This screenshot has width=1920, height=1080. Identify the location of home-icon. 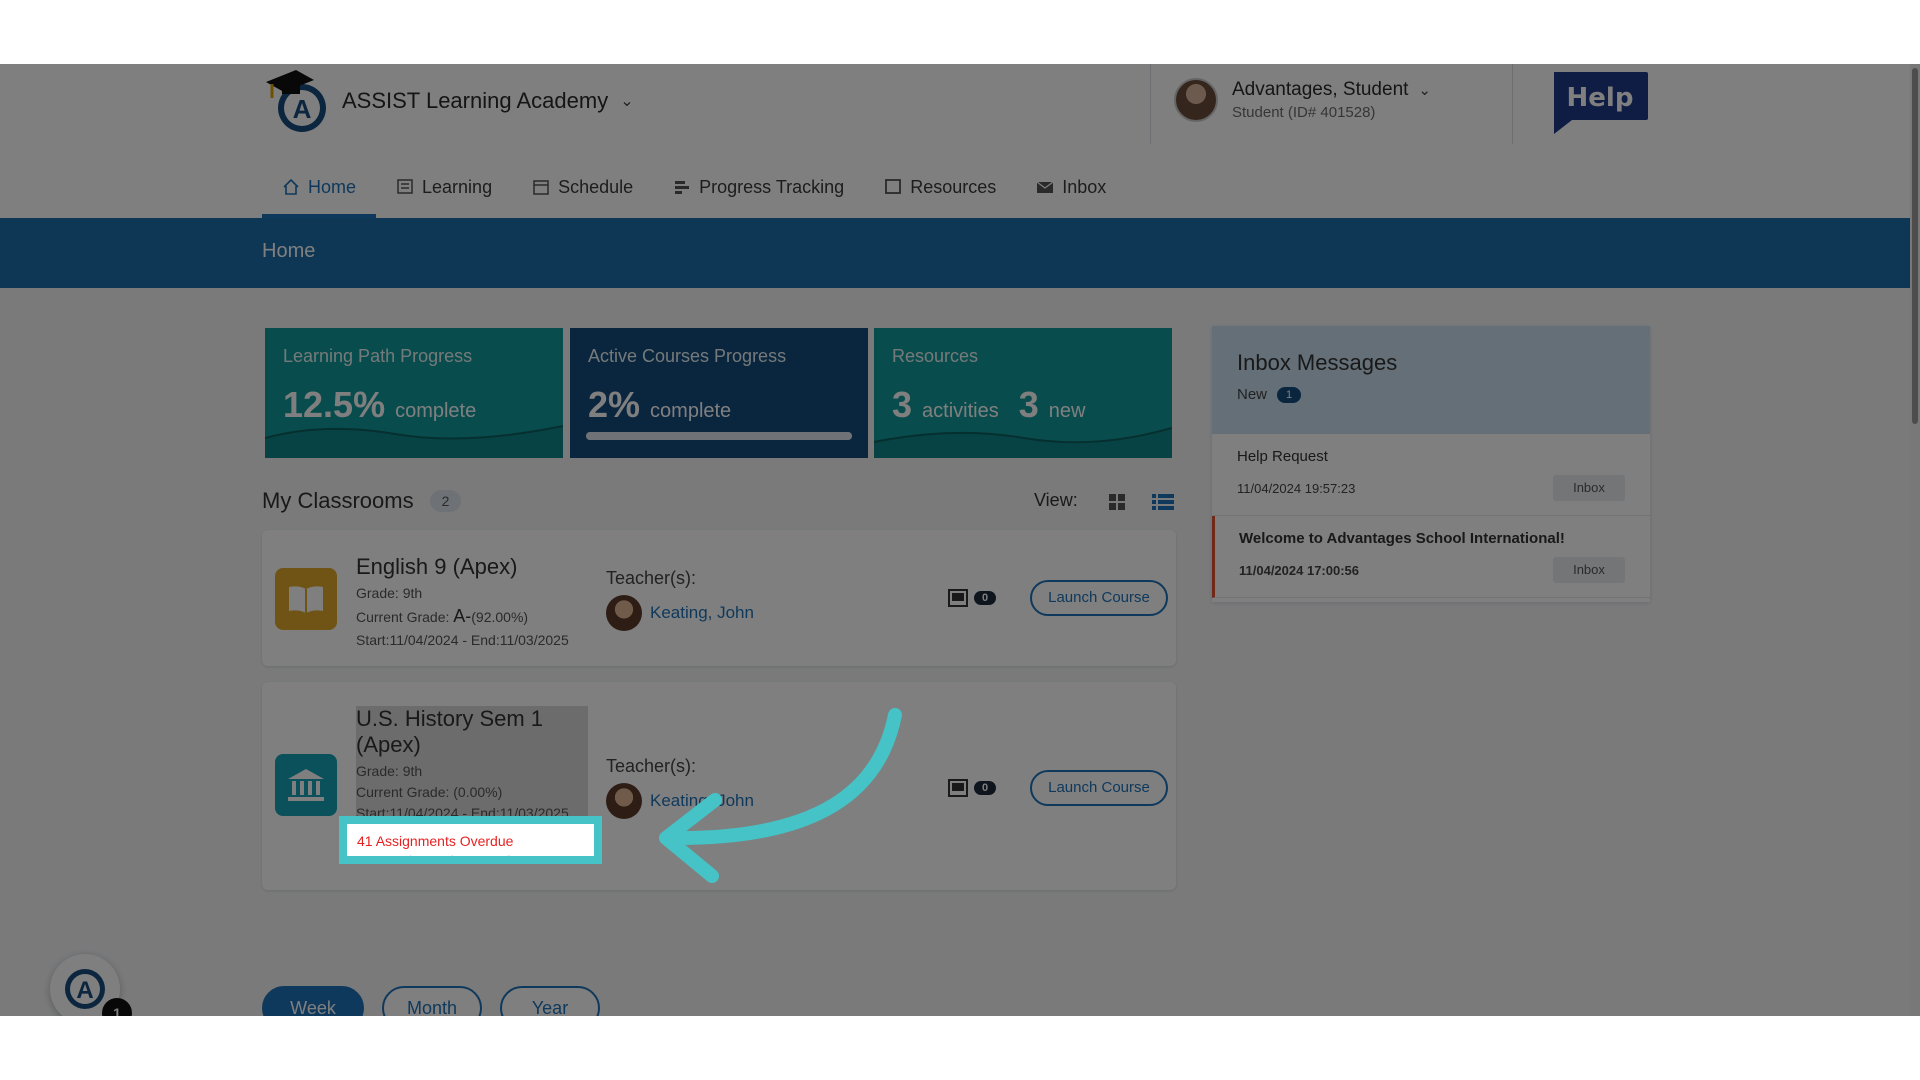
(291, 187).